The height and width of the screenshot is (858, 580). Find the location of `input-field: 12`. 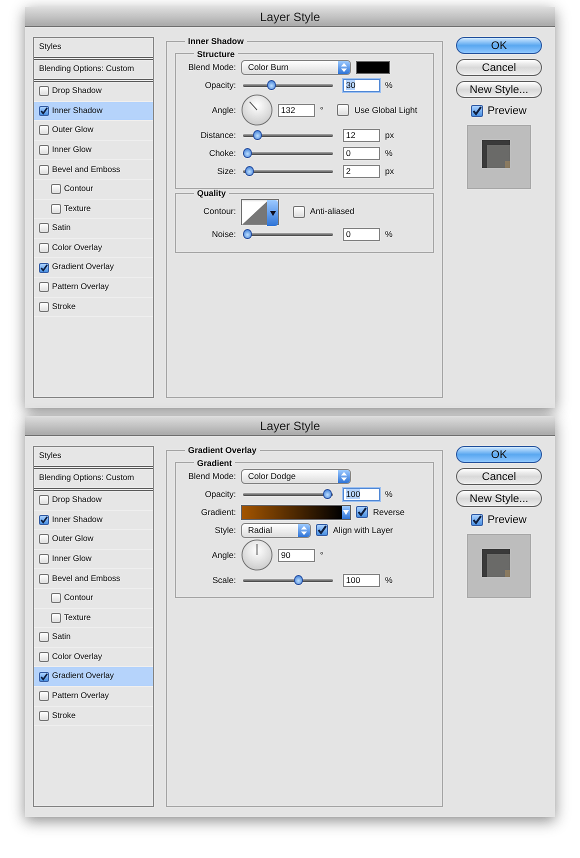

input-field: 12 is located at coordinates (361, 135).